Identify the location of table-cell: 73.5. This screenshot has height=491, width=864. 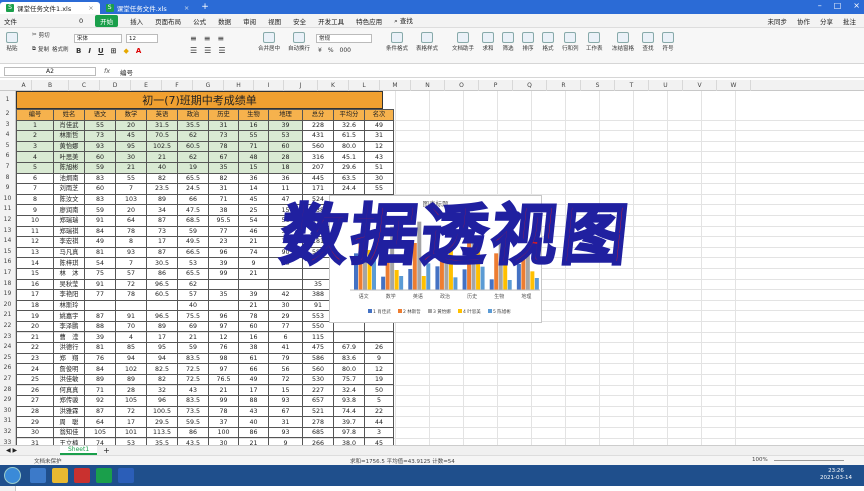
(193, 411).